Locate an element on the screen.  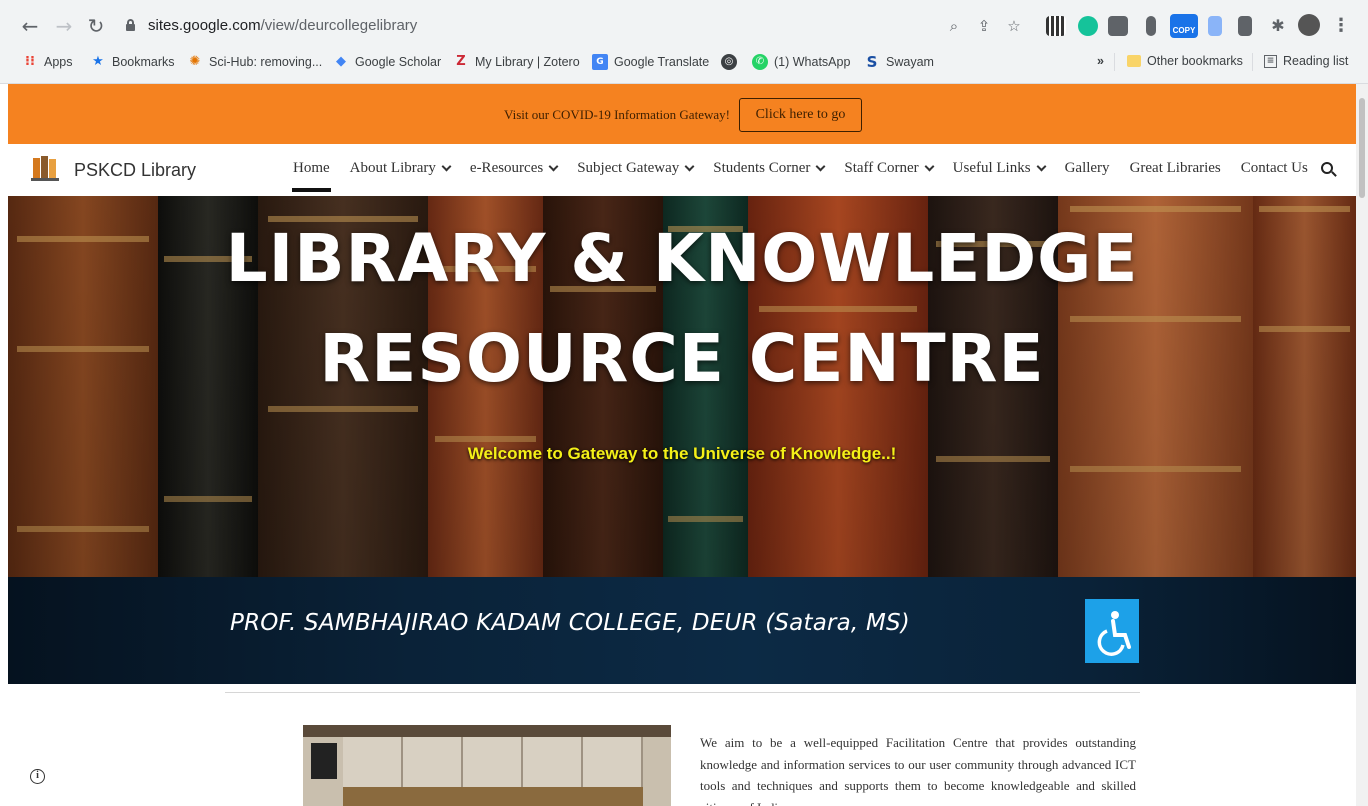
bookmarks-overflow-chevron: » is located at coordinates (1100, 61).